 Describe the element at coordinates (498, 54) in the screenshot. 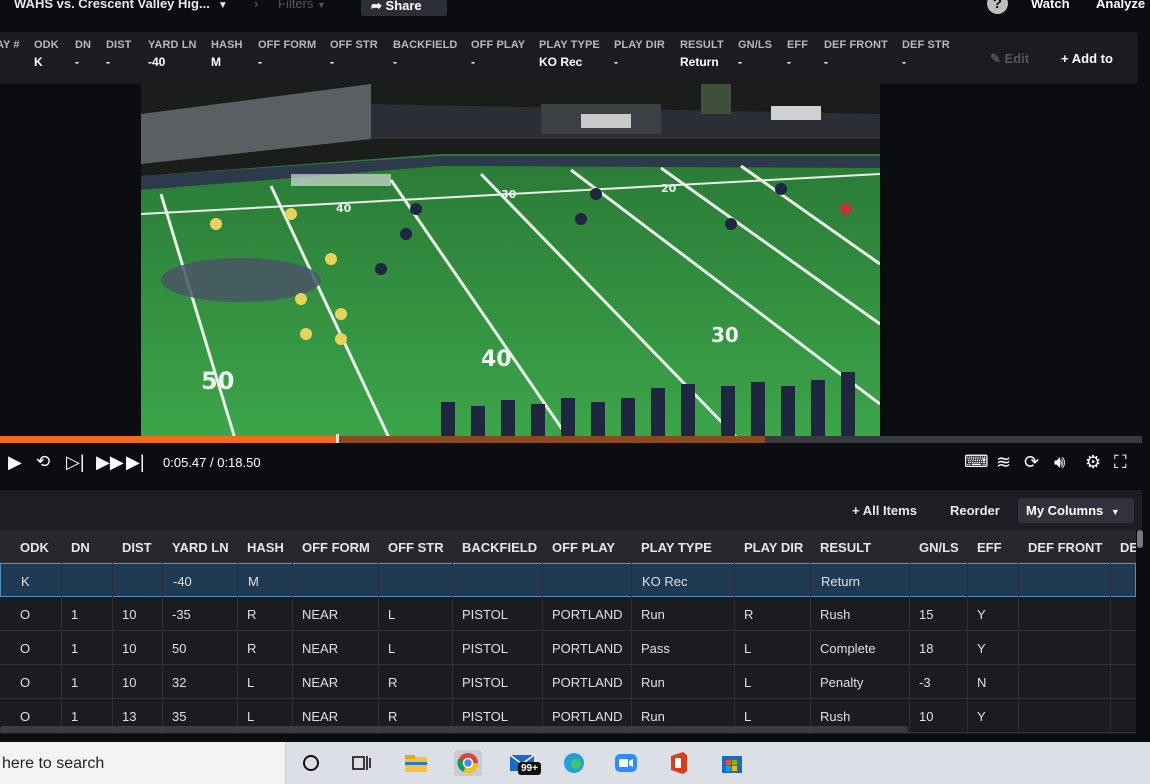

I see `off-play-col: OFF PLAY -` at that location.